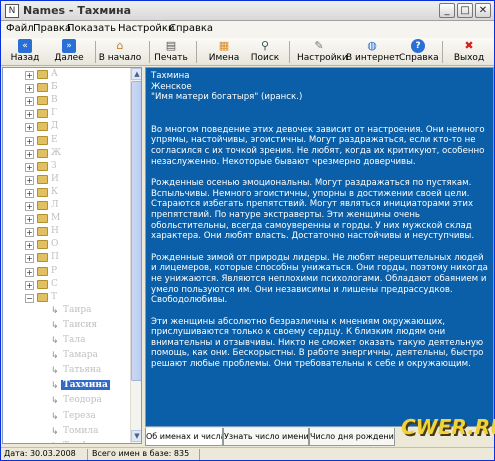 The image size is (495, 461). What do you see at coordinates (20, 28) in the screenshot?
I see `menu-file: Файл` at bounding box center [20, 28].